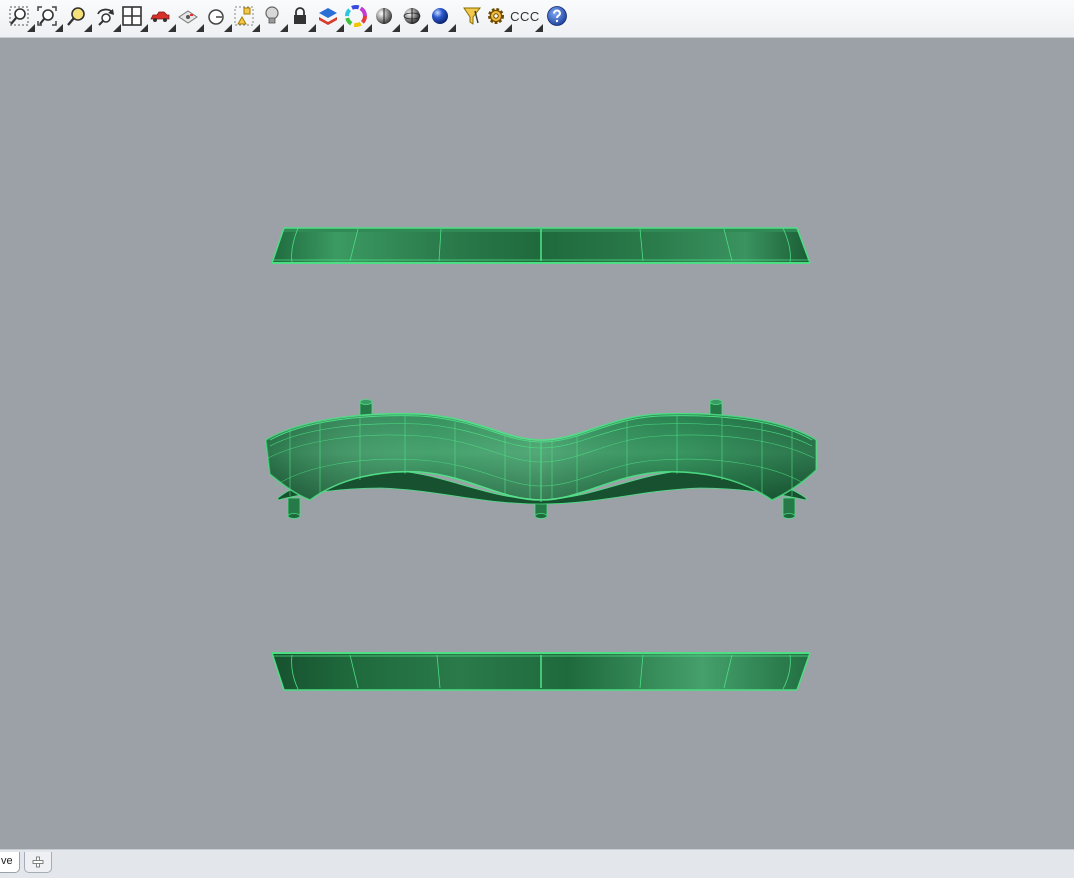 The height and width of the screenshot is (878, 1074). What do you see at coordinates (537, 863) in the screenshot?
I see `viewport-tab-strip: ve` at bounding box center [537, 863].